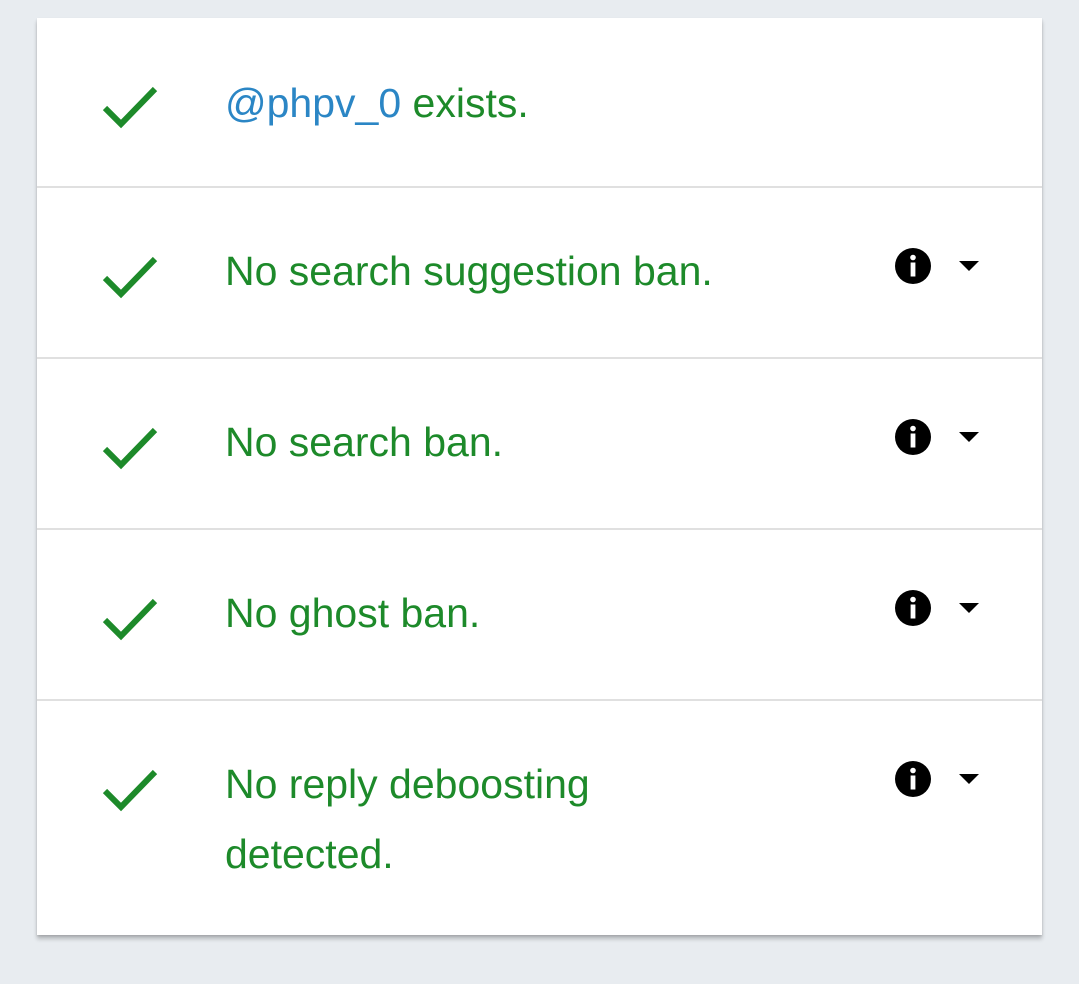  Describe the element at coordinates (465, 103) in the screenshot. I see `exists-label: exists.` at that location.